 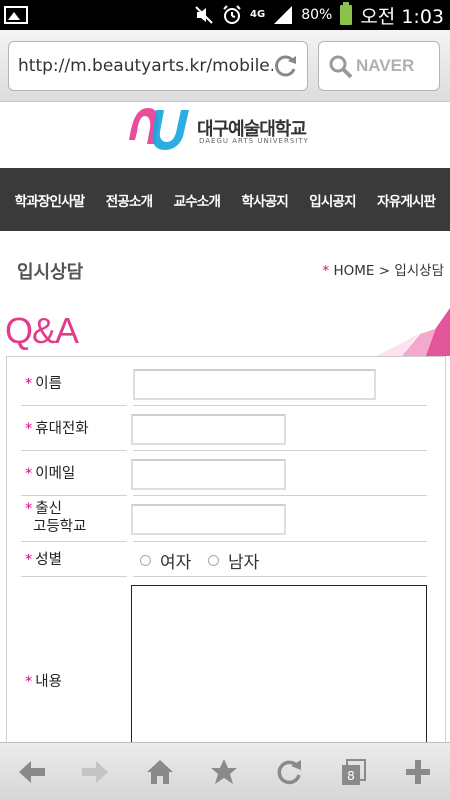 I want to click on nav-item-free-board: 자유게시판, so click(x=406, y=200).